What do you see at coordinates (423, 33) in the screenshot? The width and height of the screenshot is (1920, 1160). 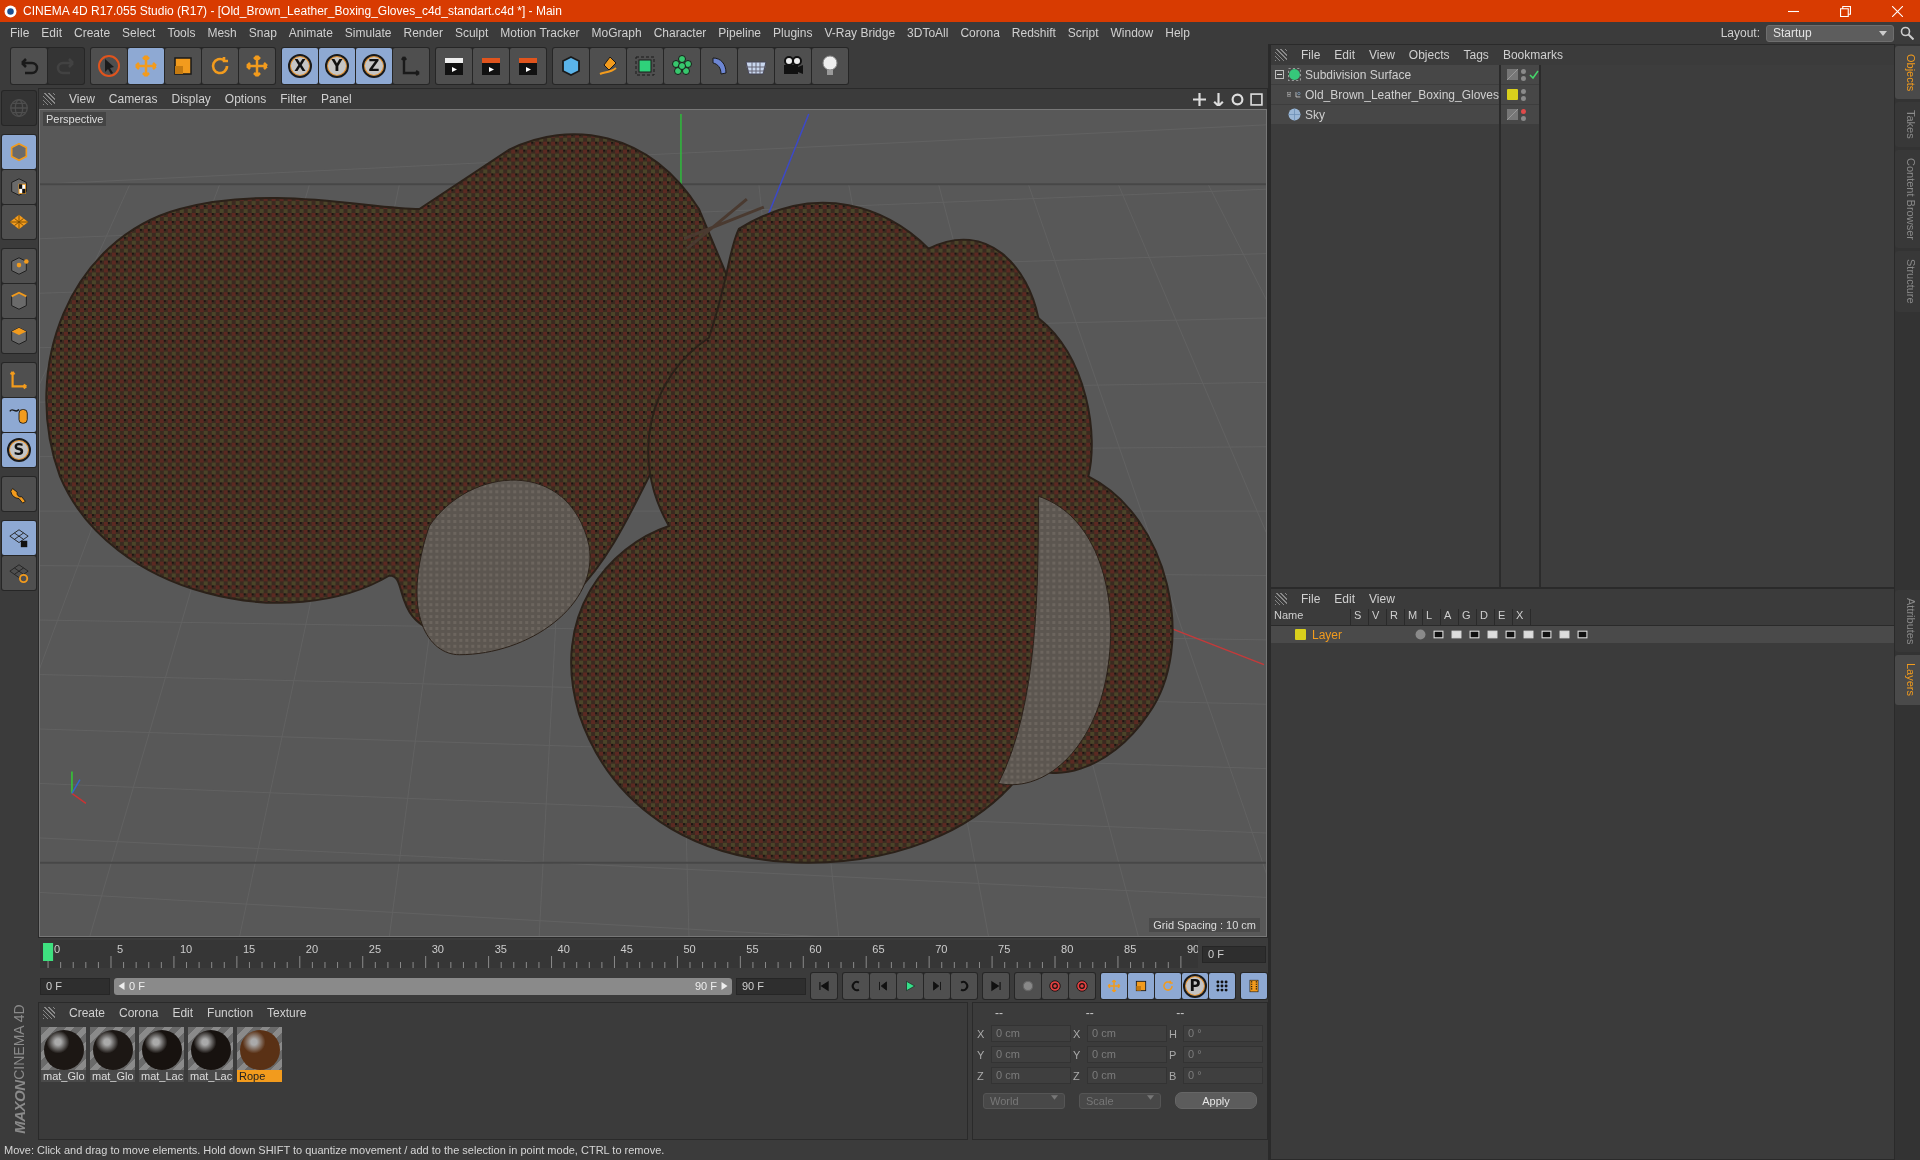 I see `menu-item: Render` at bounding box center [423, 33].